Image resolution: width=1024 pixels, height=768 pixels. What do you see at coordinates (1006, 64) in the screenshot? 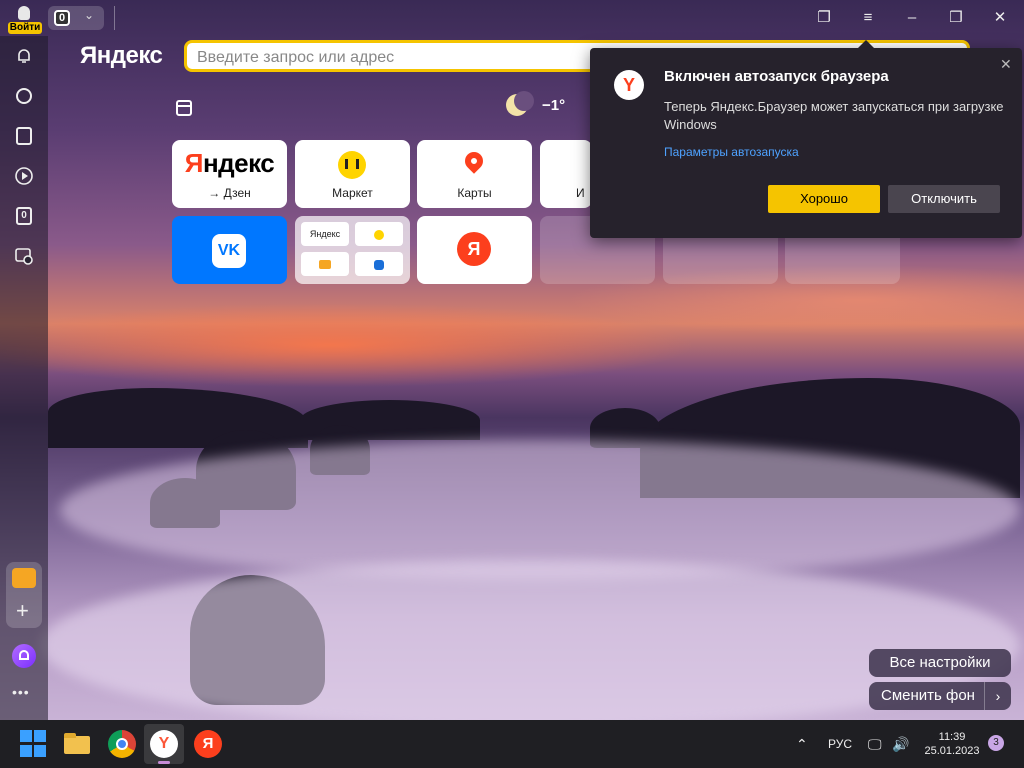
I see `close-icon: ✕` at bounding box center [1006, 64].